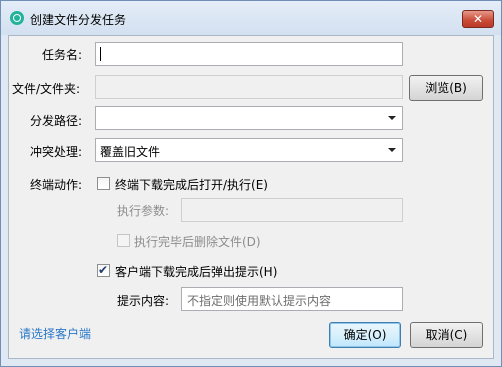  I want to click on conflict-label: 冲突处理:, so click(56, 152).